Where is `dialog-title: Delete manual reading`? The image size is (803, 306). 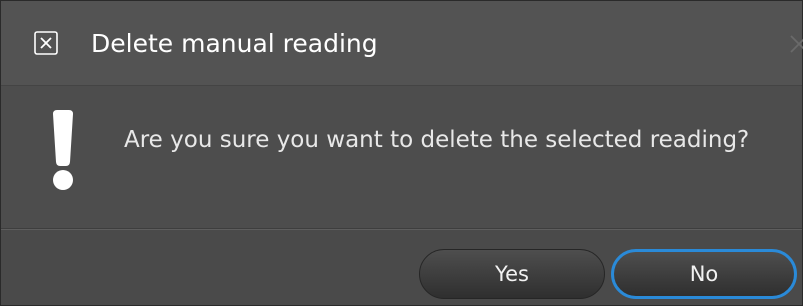
dialog-title: Delete manual reading is located at coordinates (234, 43).